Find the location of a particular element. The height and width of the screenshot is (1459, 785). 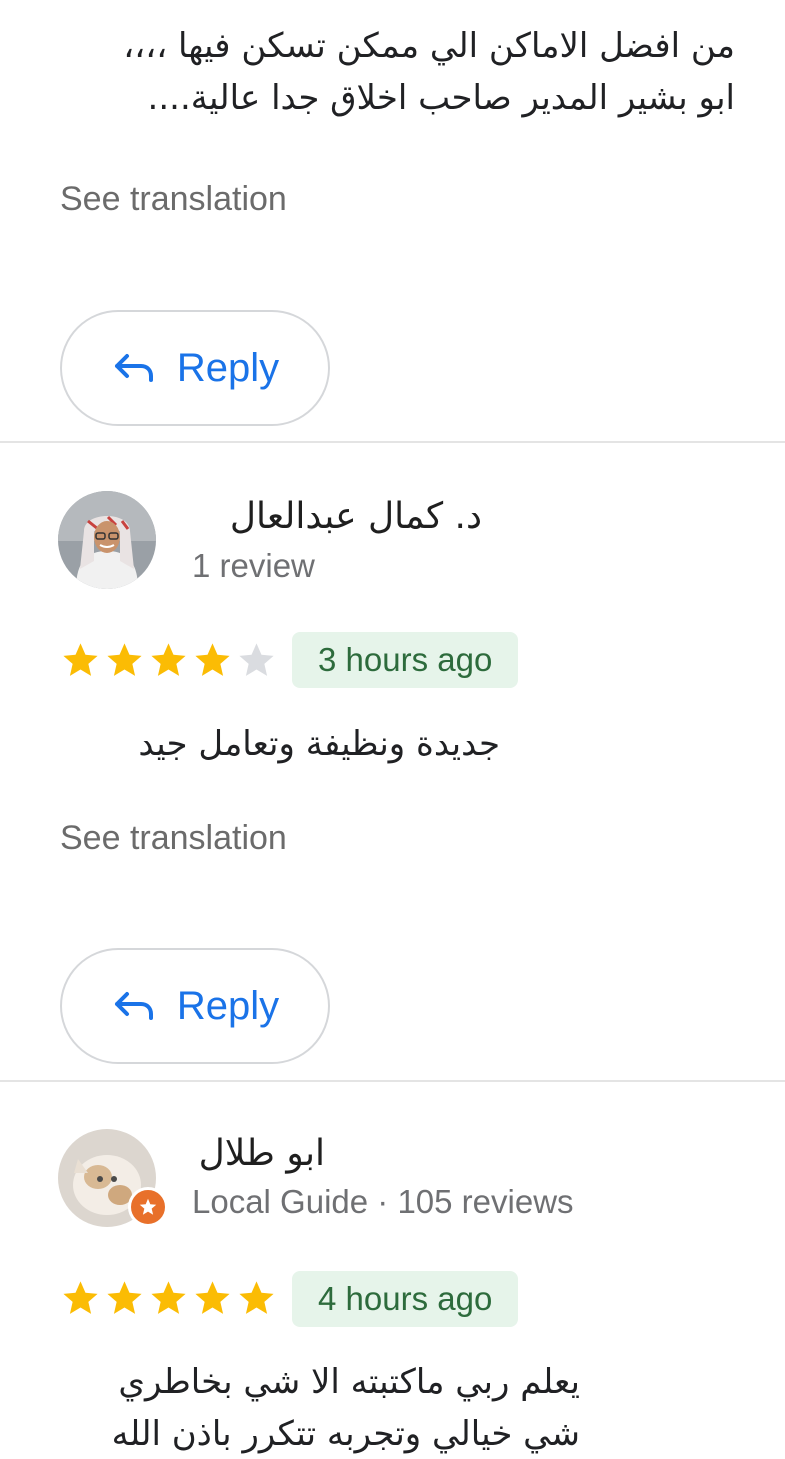

avatar is located at coordinates (107, 540).